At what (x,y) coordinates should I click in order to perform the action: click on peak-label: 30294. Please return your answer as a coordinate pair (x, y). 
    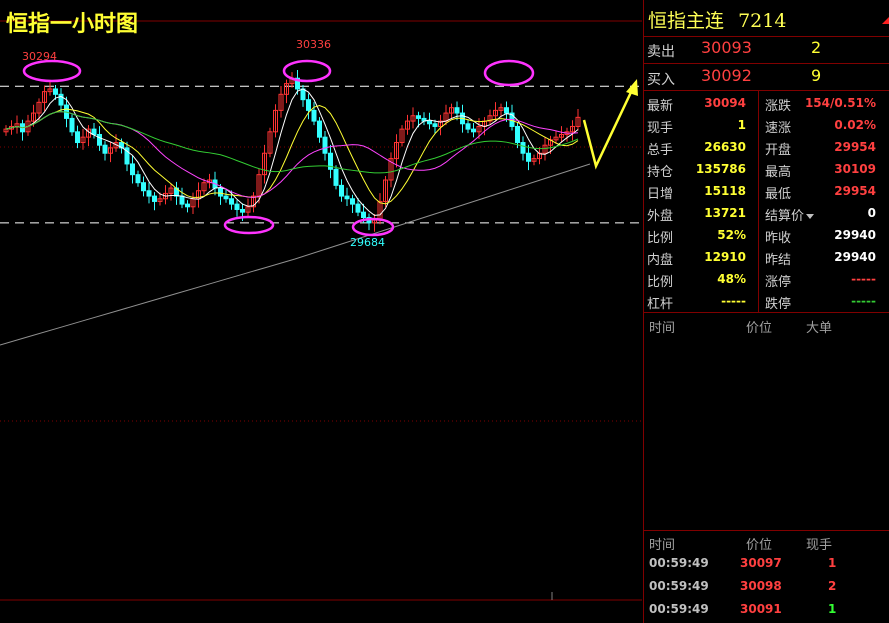
    Looking at the image, I should click on (39, 56).